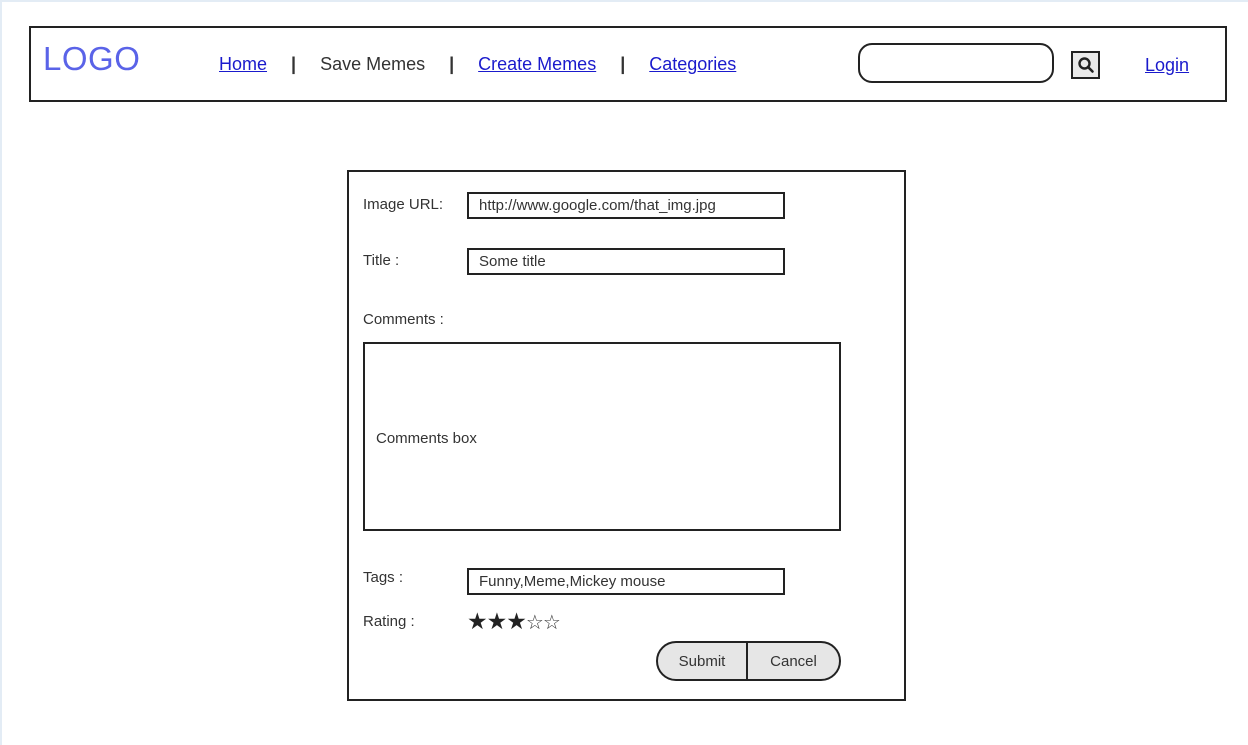  I want to click on image-url-label: Image URL:, so click(403, 204).